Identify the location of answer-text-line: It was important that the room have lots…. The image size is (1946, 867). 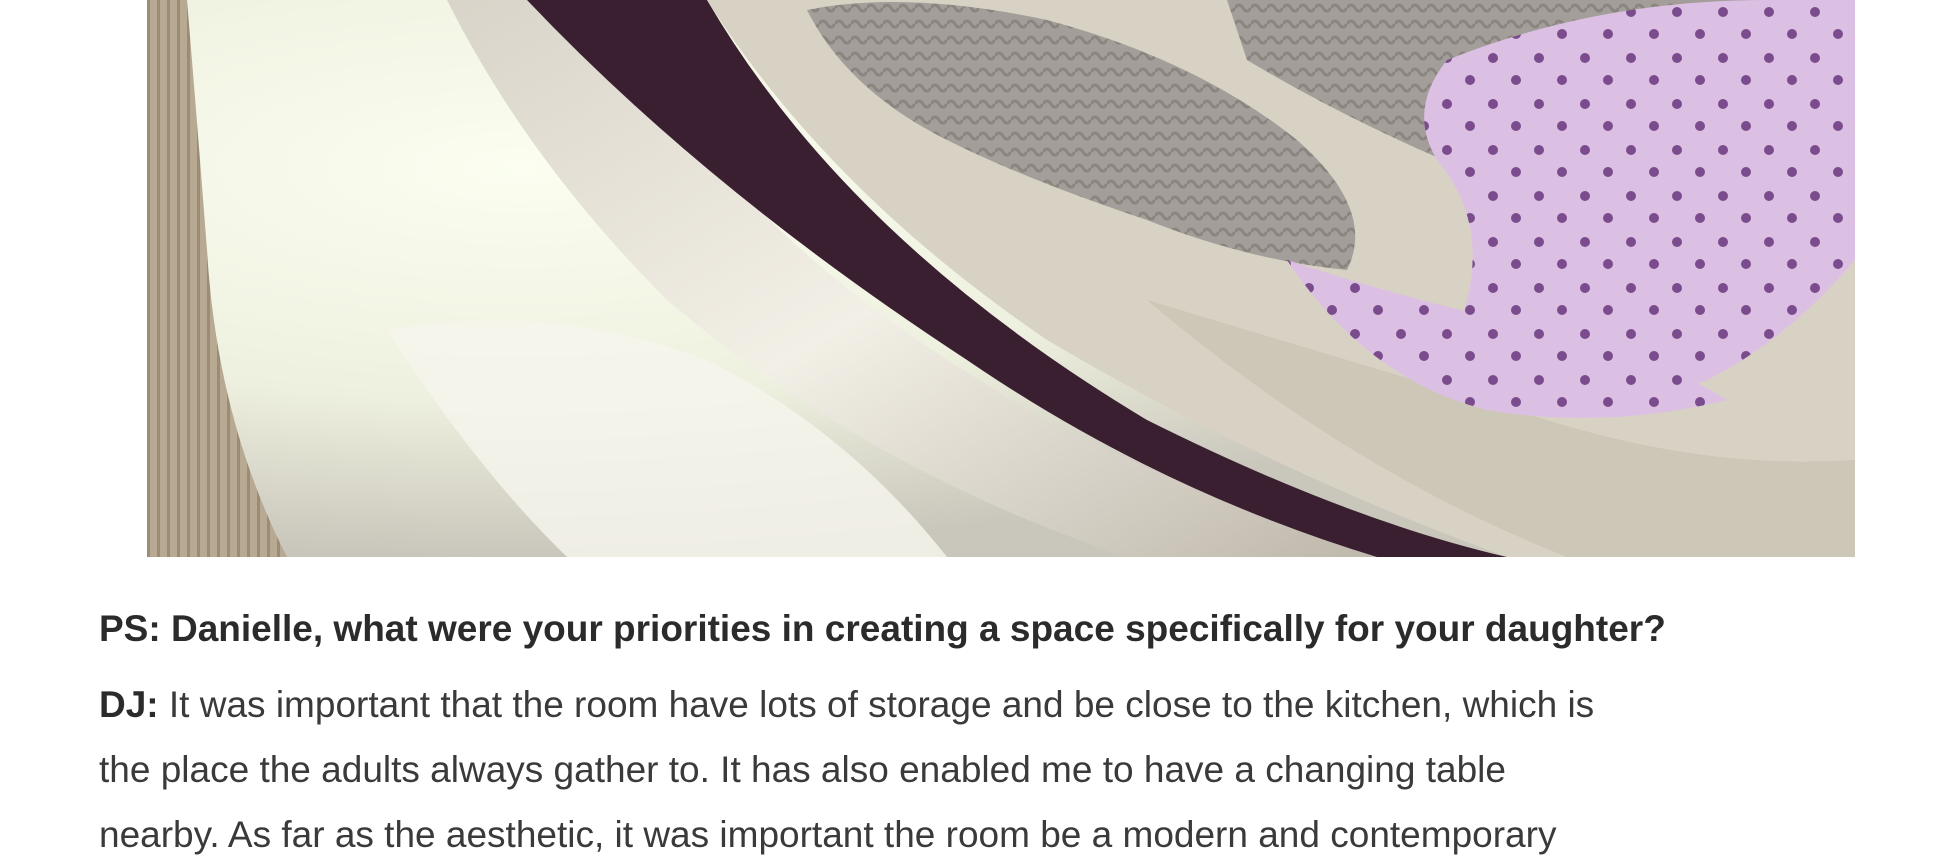
(881, 704).